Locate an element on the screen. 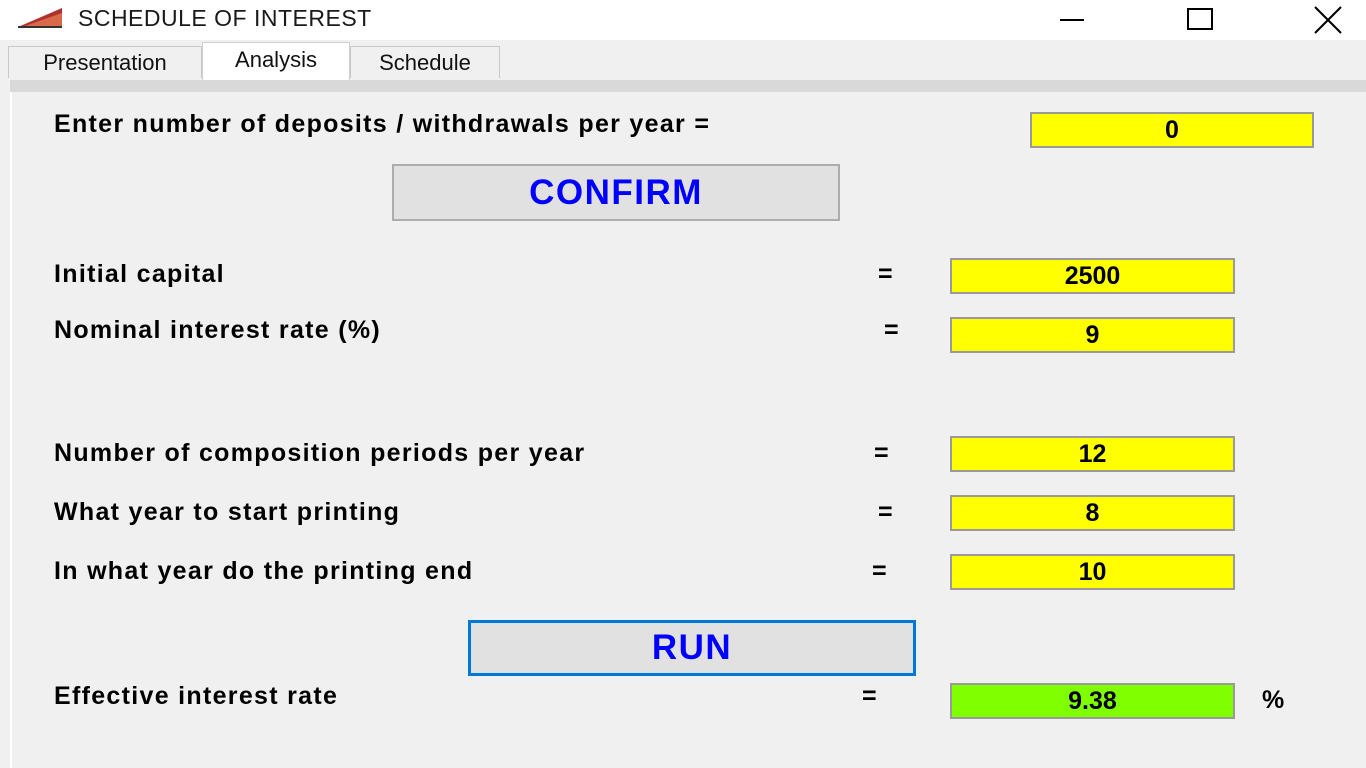 Image resolution: width=1366 pixels, height=768 pixels. close-icon is located at coordinates (1328, 20).